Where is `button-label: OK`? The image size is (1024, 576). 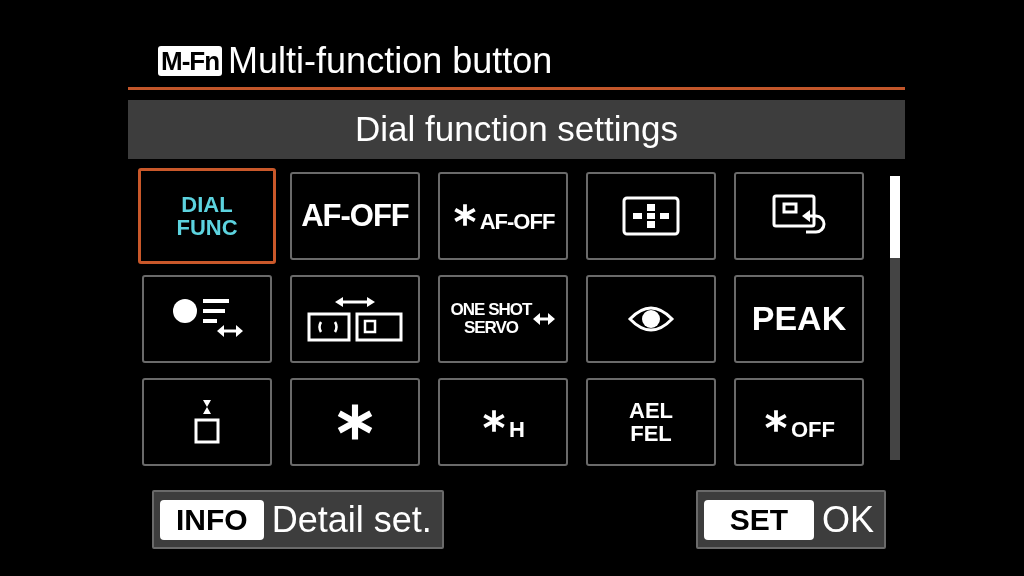 button-label: OK is located at coordinates (848, 519).